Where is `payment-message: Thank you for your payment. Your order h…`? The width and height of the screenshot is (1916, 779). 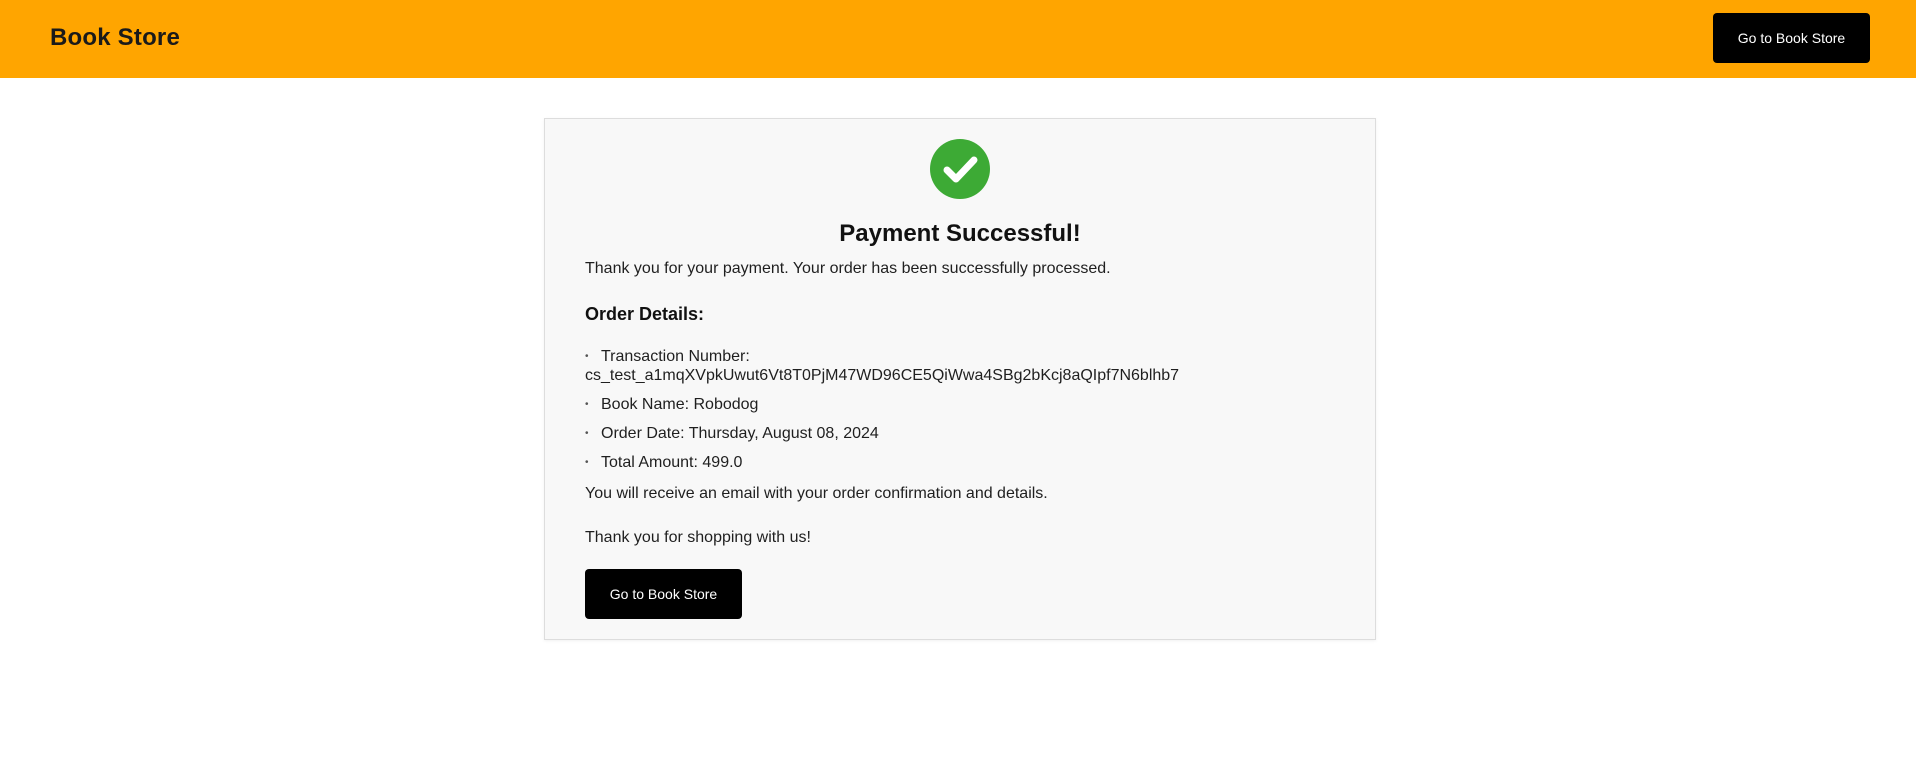 payment-message: Thank you for your payment. Your order h… is located at coordinates (848, 268).